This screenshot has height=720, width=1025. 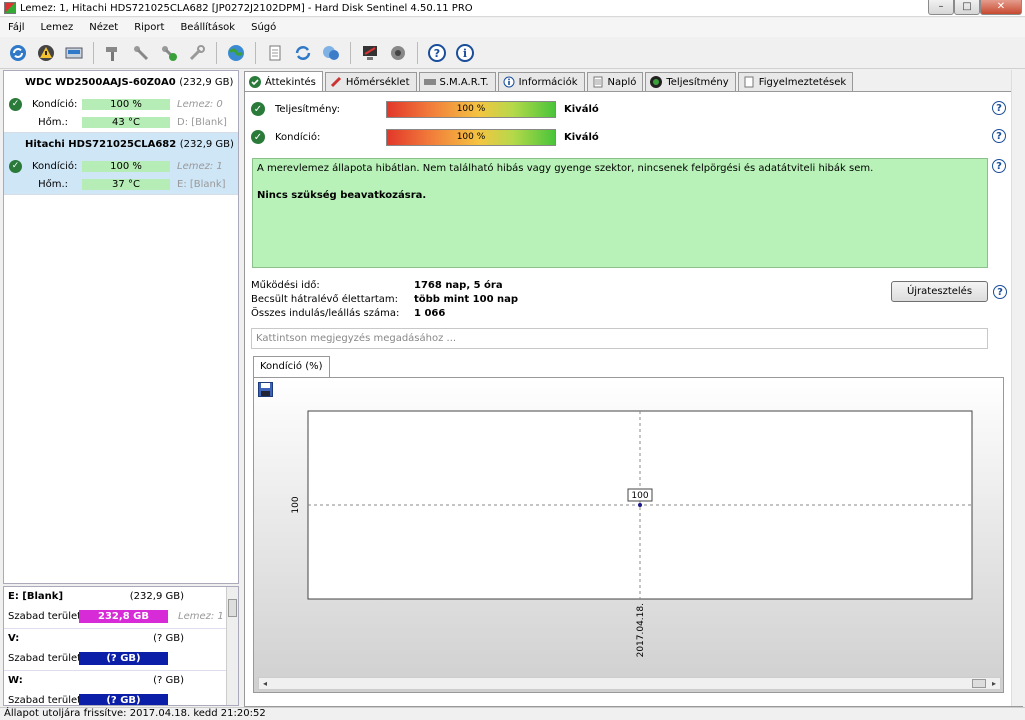 What do you see at coordinates (622, 82) in the screenshot?
I see `tab-label: Napló` at bounding box center [622, 82].